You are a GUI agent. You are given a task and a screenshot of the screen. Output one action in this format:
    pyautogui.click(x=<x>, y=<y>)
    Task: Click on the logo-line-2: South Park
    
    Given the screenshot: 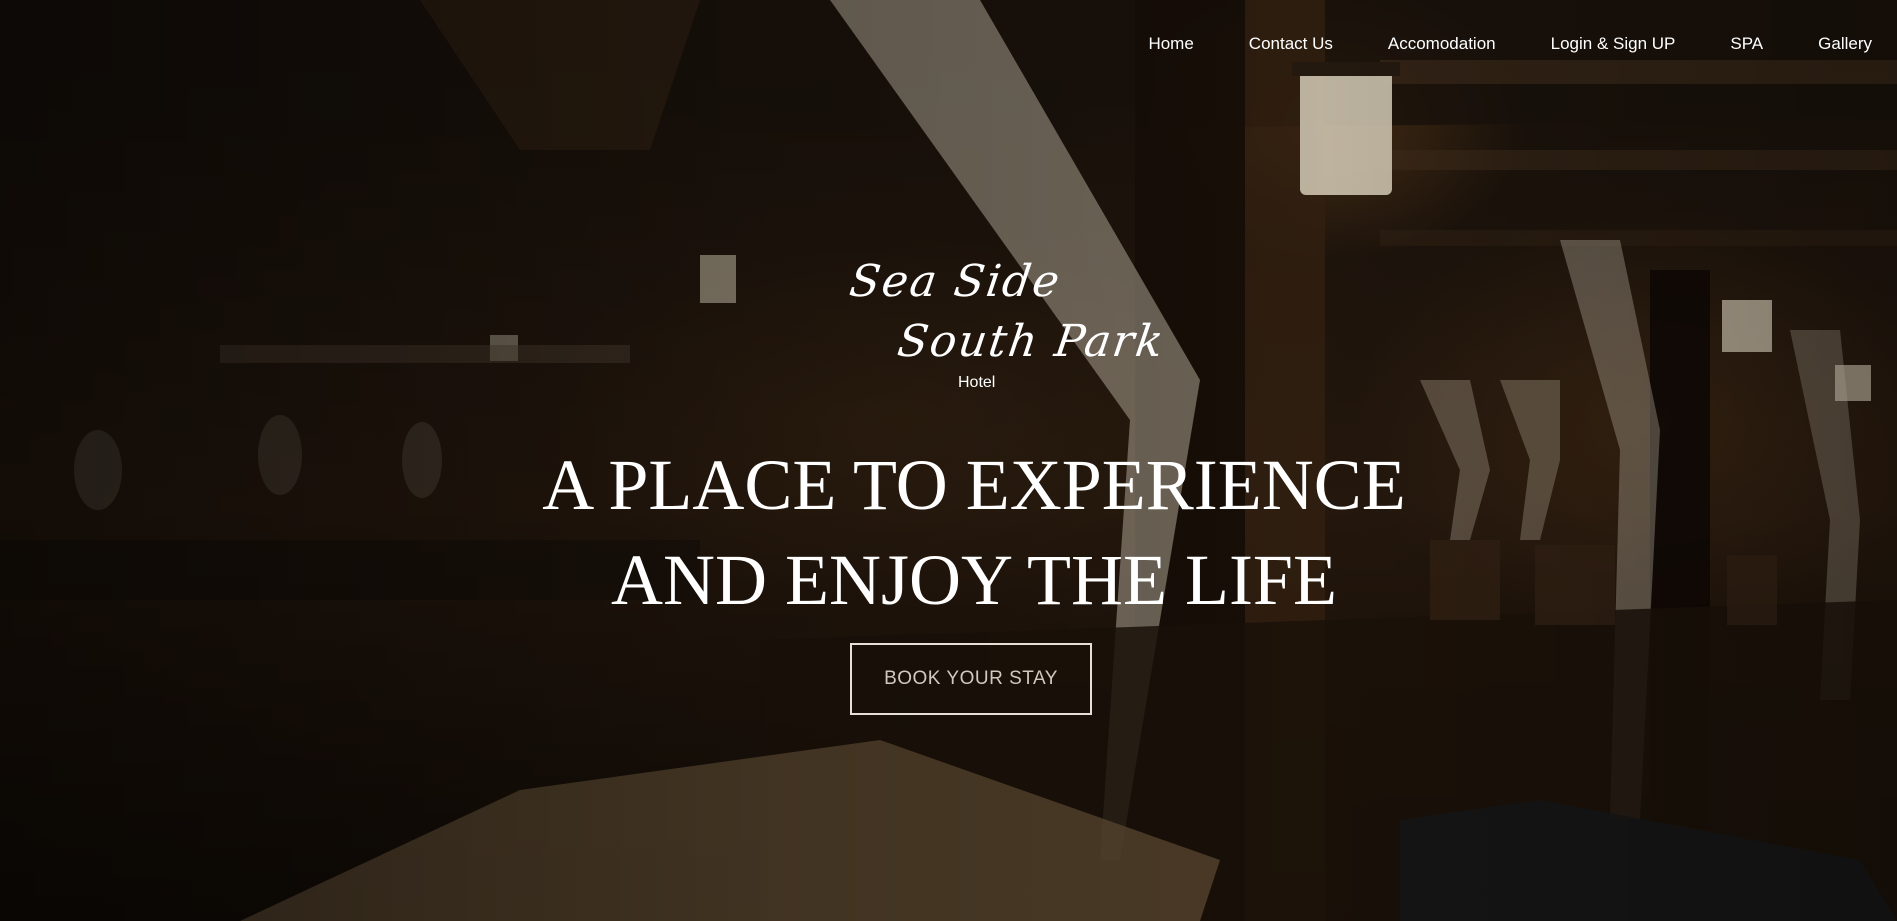 What is the action you would take?
    pyautogui.click(x=1031, y=341)
    